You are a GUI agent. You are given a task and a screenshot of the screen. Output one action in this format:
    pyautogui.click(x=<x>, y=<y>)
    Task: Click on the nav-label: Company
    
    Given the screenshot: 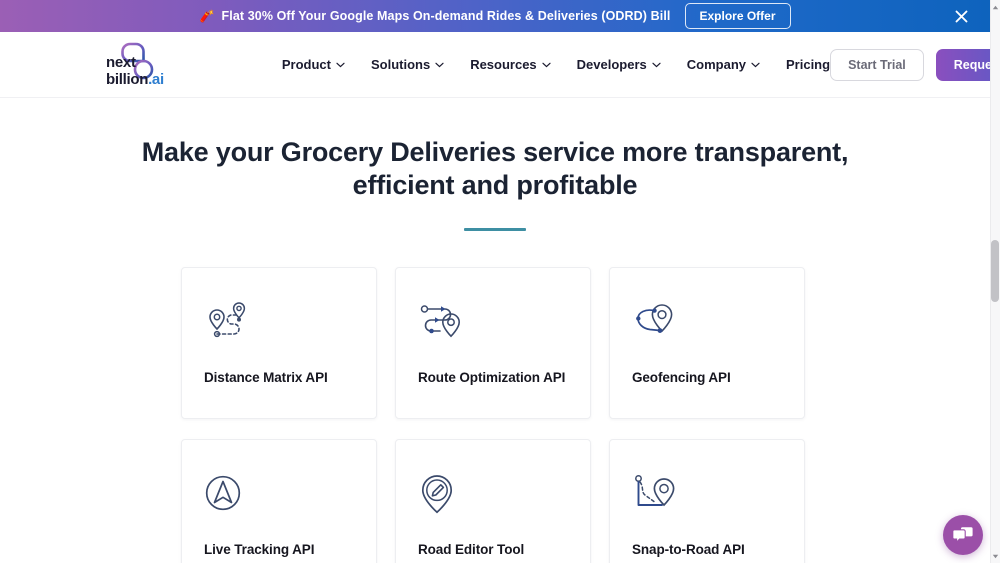 What is the action you would take?
    pyautogui.click(x=716, y=64)
    